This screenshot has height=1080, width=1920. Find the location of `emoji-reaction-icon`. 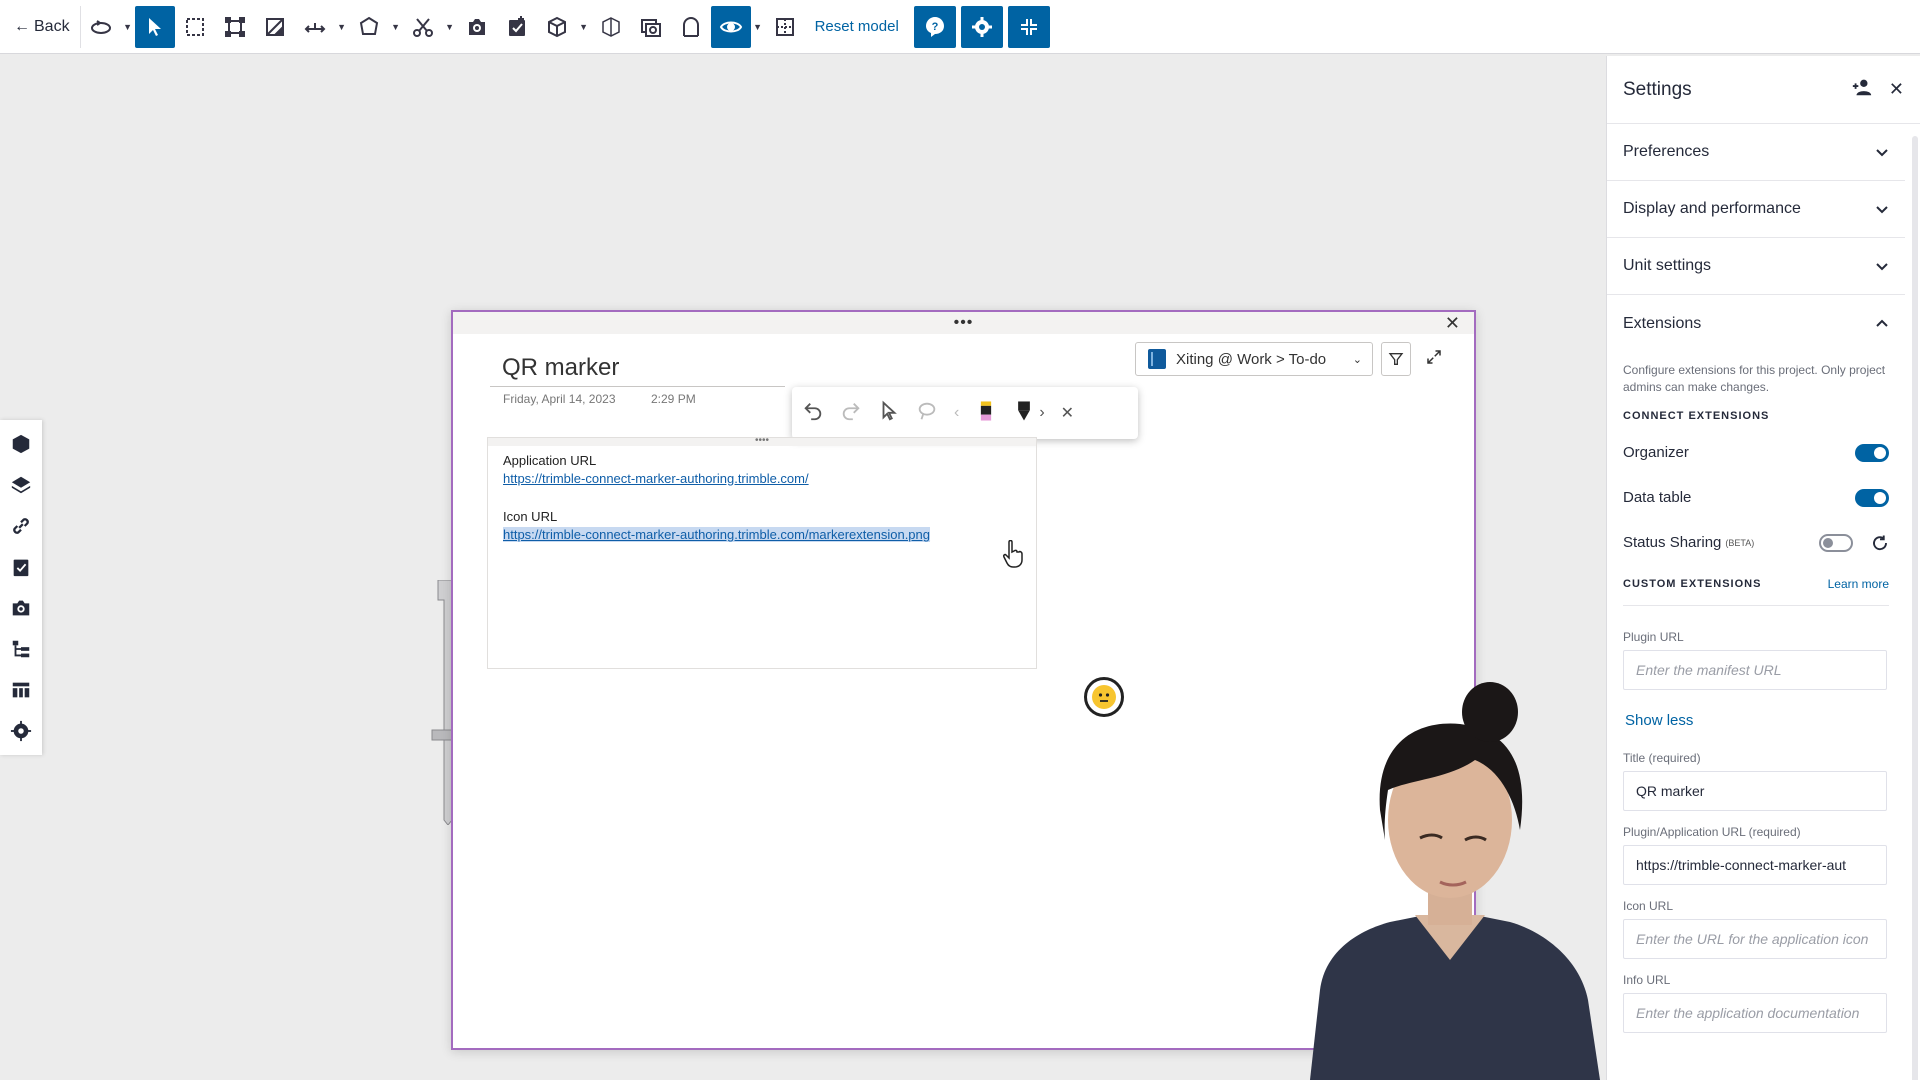

emoji-reaction-icon is located at coordinates (1104, 697).